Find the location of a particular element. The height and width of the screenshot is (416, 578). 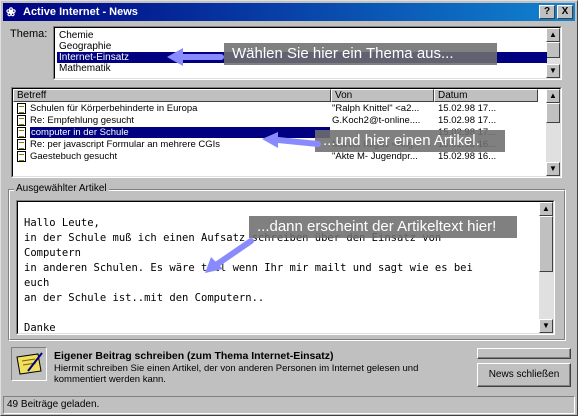

topic-label: Thema: is located at coordinates (29, 34).